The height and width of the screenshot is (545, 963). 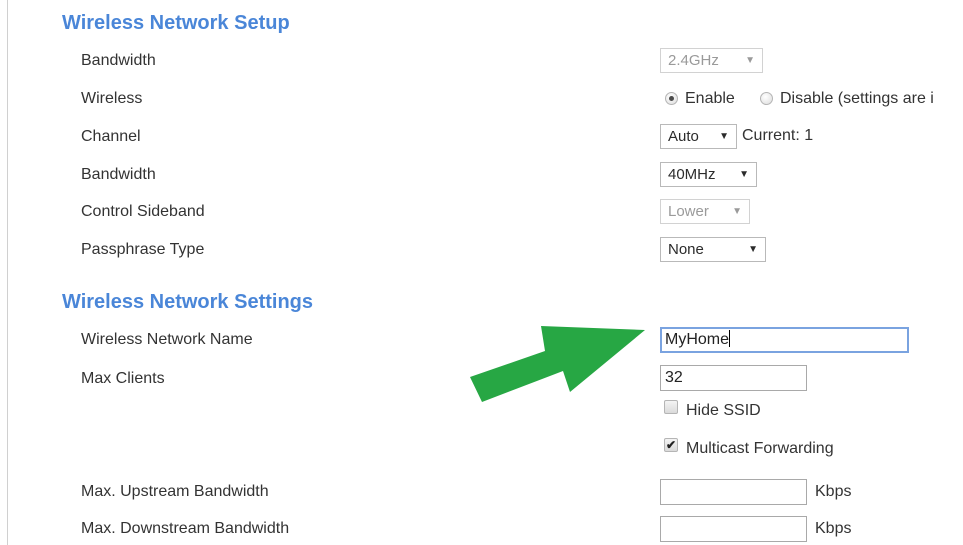 I want to click on annotation-arrow-icon, so click(x=557, y=364).